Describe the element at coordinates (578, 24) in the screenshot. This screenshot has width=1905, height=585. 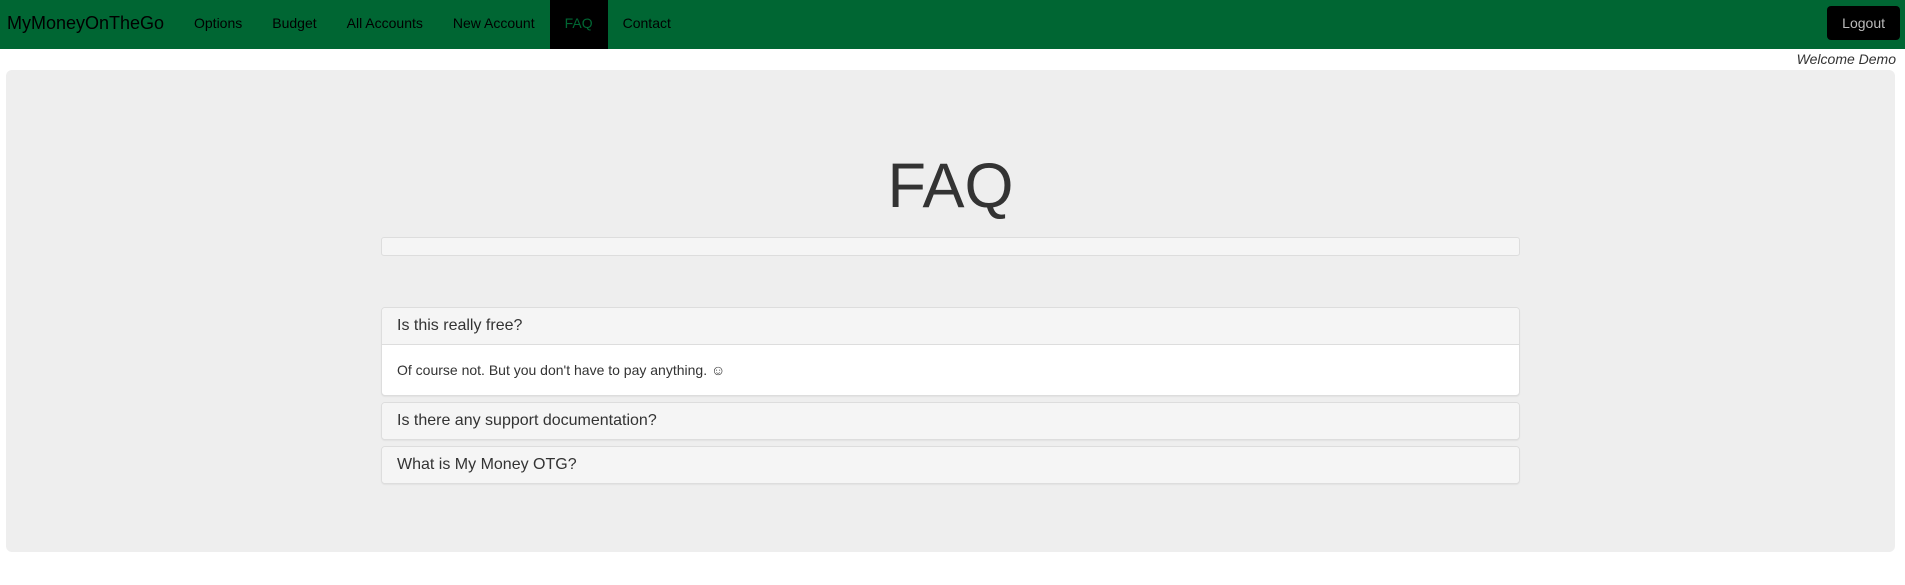
I see `nav-item-faq: FAQ` at that location.